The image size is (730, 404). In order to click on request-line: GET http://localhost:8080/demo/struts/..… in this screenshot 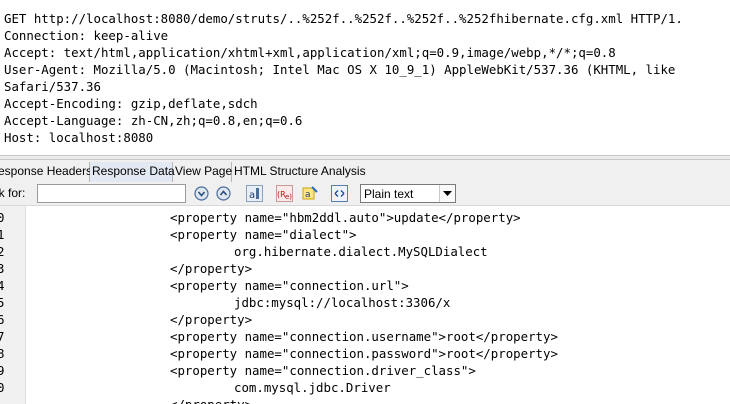, I will do `click(343, 18)`.